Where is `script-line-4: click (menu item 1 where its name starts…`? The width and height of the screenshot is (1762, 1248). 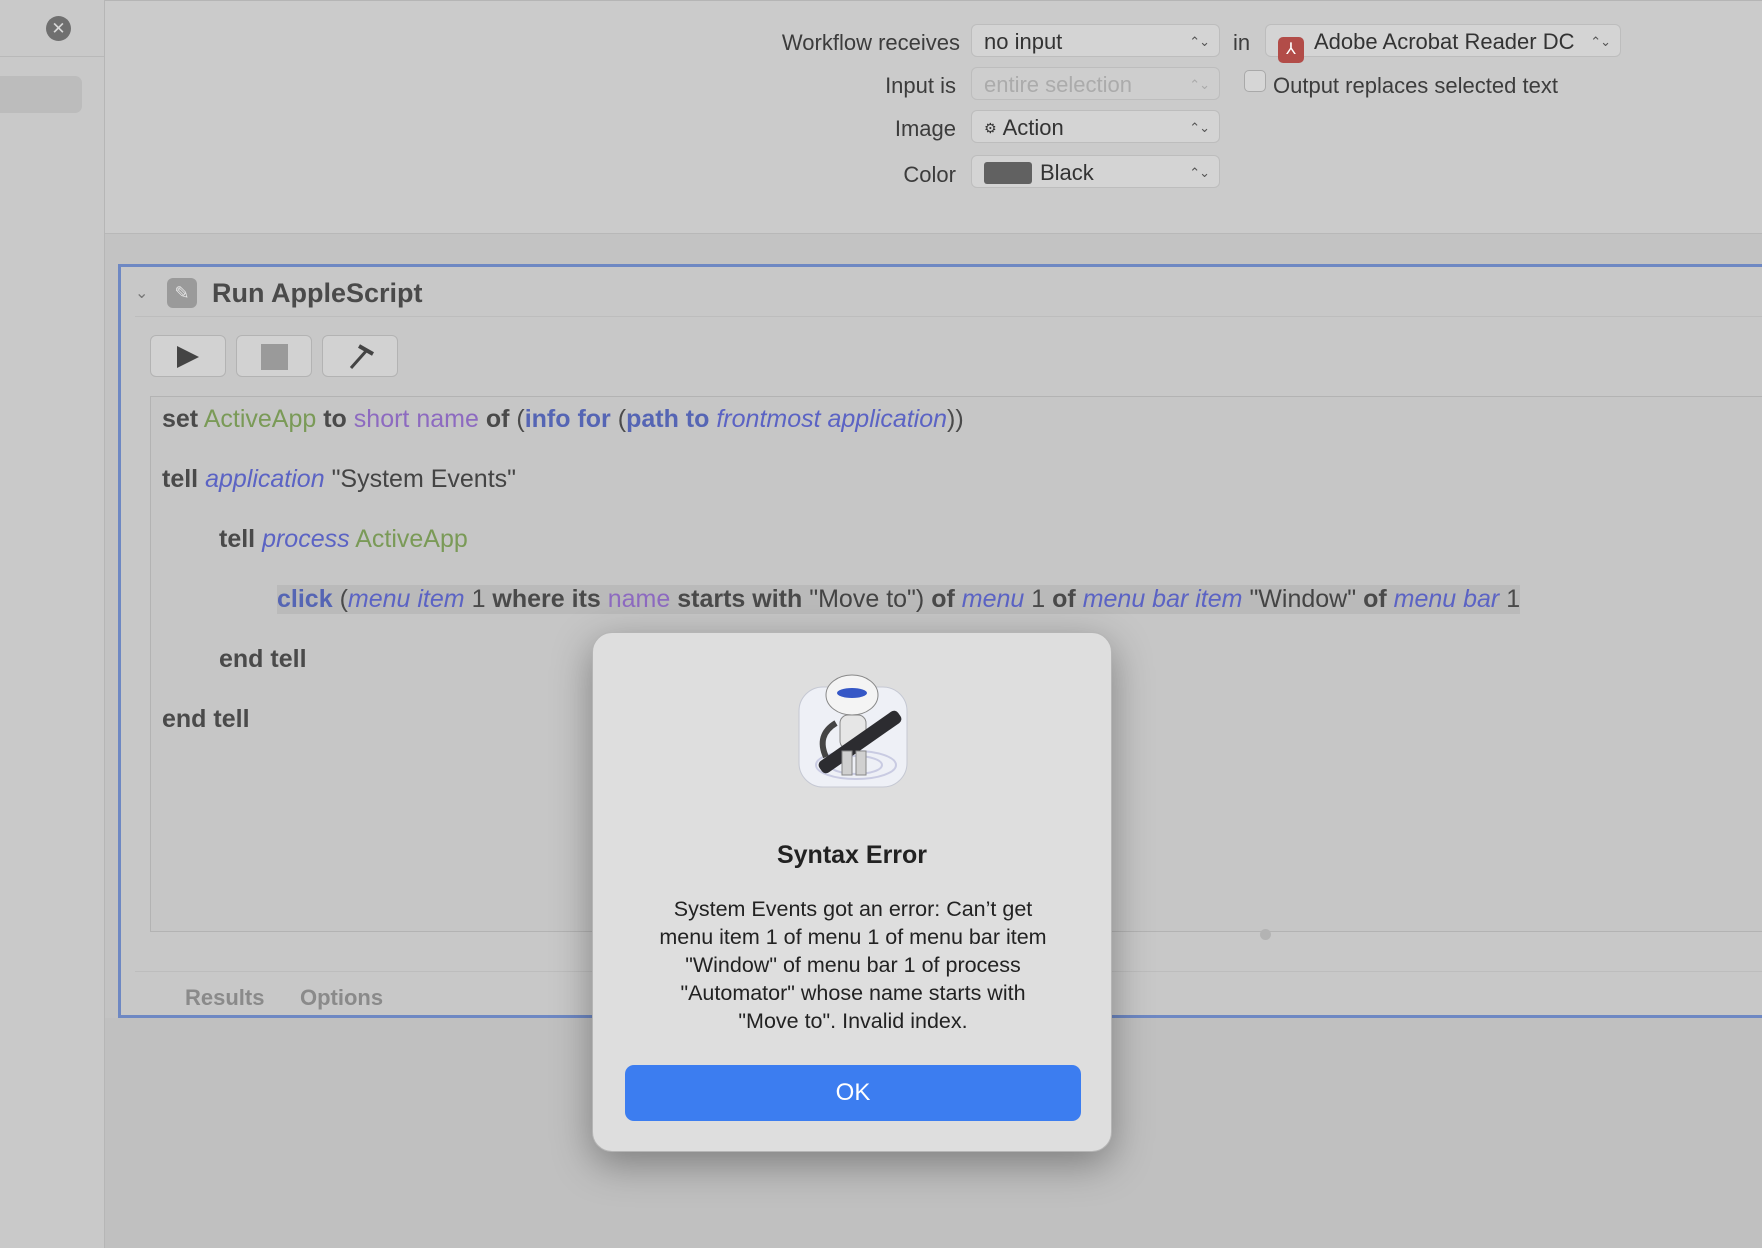
script-line-4: click (menu item 1 where its name starts… is located at coordinates (899, 599).